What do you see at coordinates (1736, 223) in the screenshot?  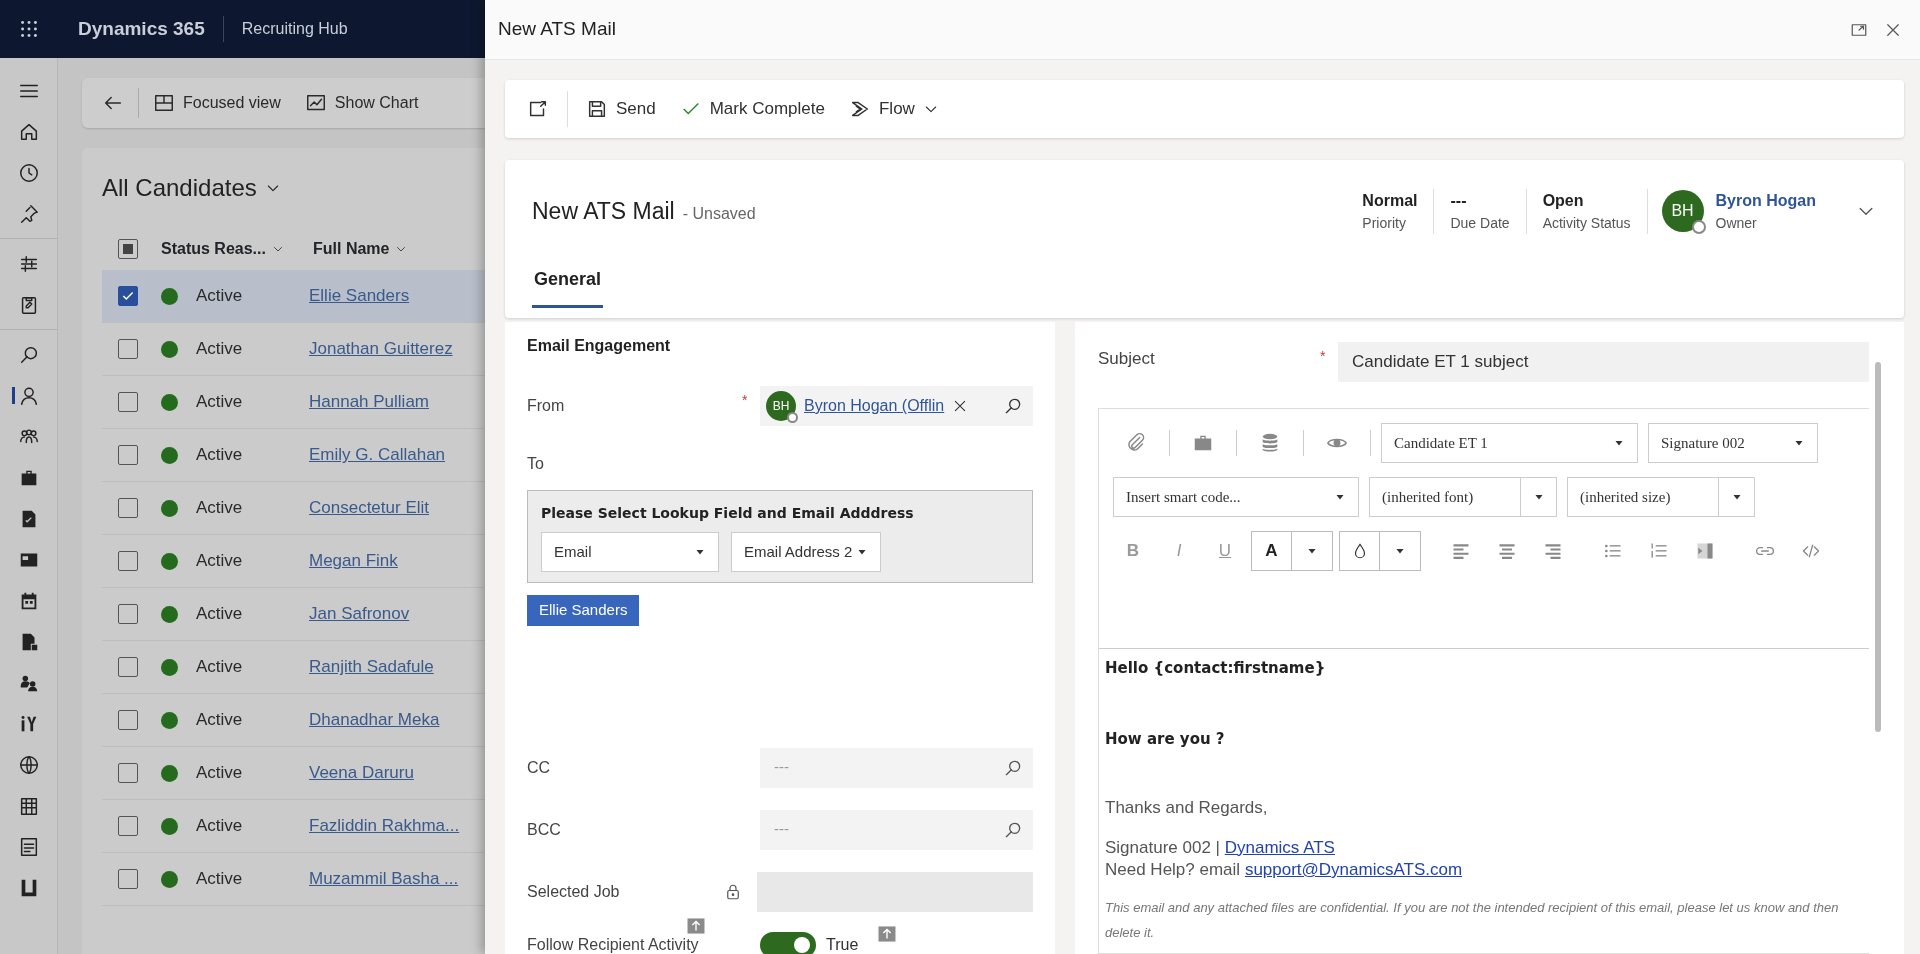 I see `owner-label: Owner` at bounding box center [1736, 223].